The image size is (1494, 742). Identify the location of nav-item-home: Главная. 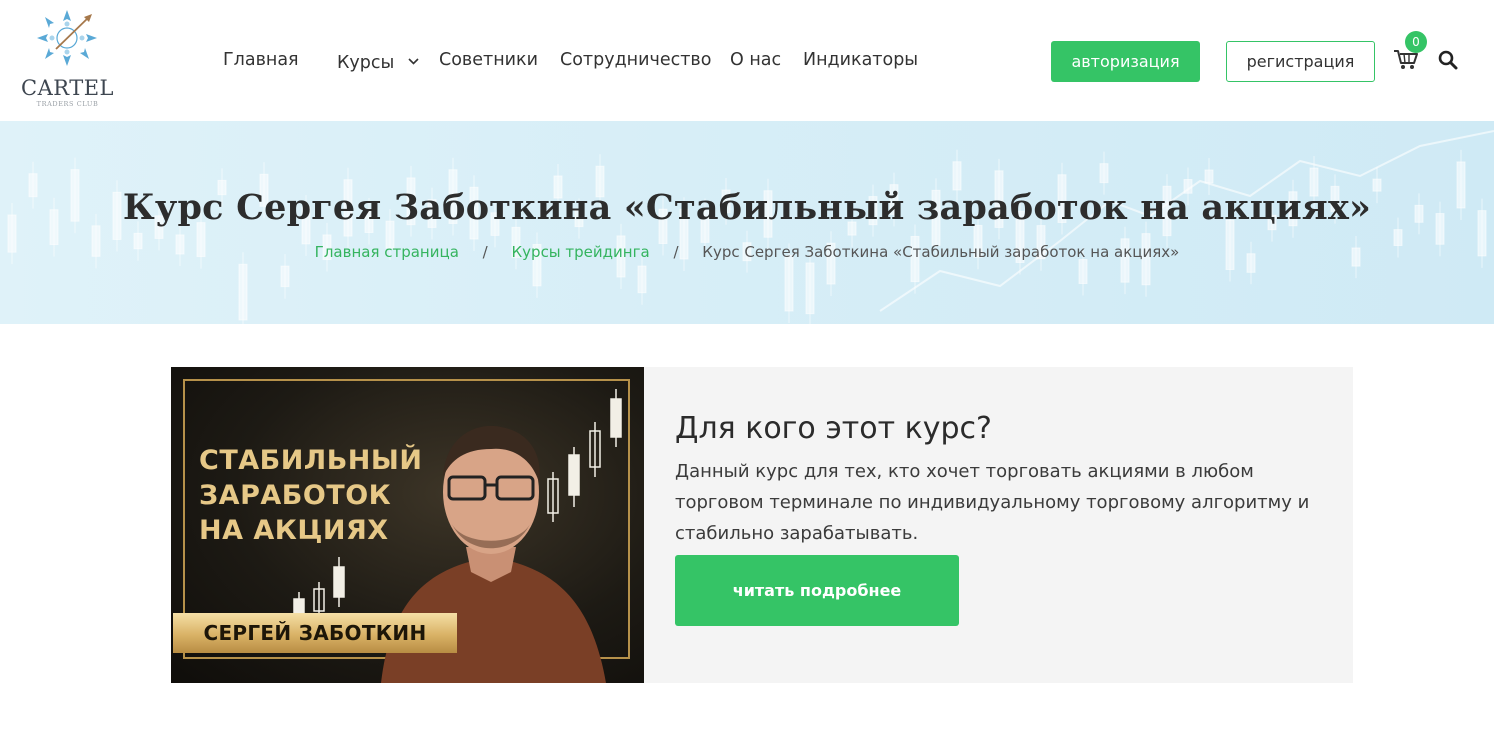
(261, 60).